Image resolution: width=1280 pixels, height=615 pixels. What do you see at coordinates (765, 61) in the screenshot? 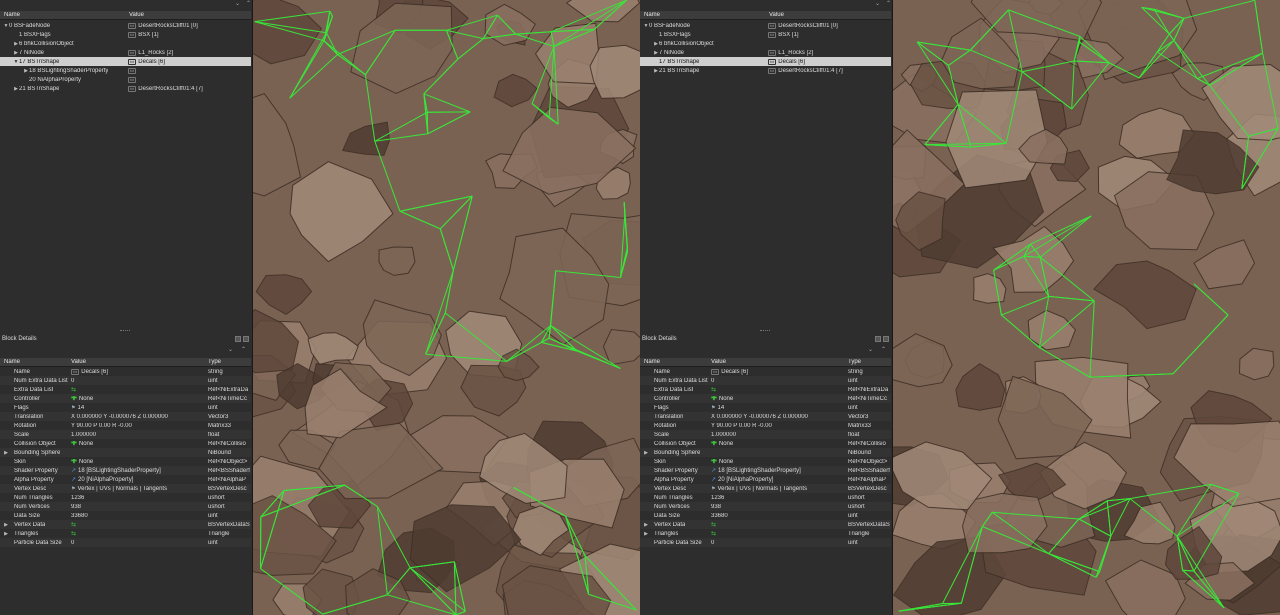
I see `tree-row: 17 BSTriShape txt Decals [6]` at bounding box center [765, 61].